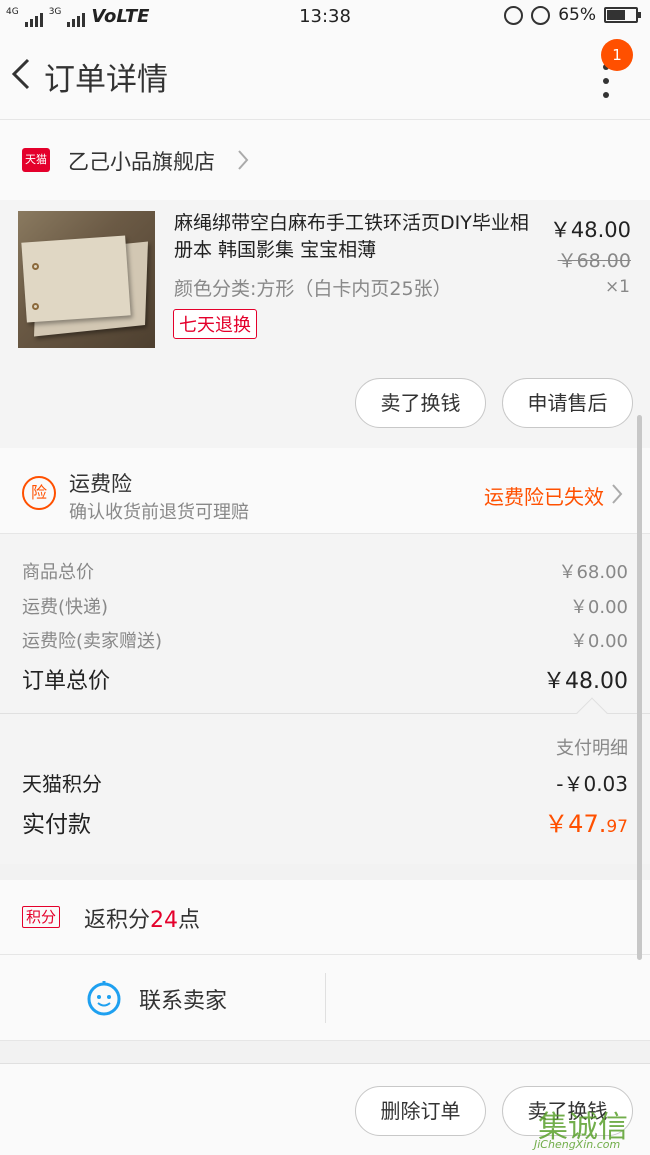 The image size is (650, 1155). What do you see at coordinates (617, 287) in the screenshot?
I see `product-quantity: ×1` at bounding box center [617, 287].